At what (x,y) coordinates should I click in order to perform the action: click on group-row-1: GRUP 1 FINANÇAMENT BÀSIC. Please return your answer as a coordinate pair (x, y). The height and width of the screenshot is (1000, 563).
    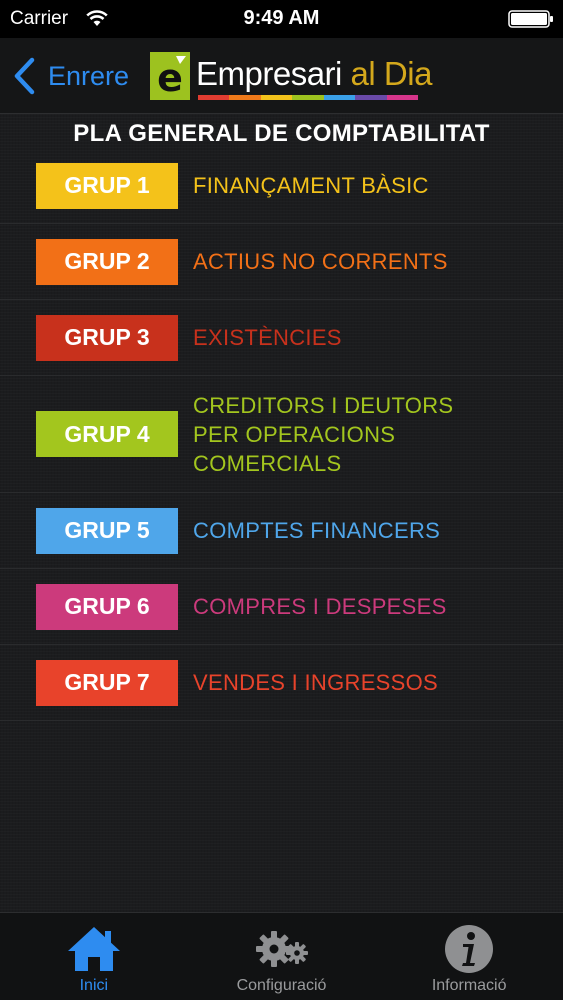
    Looking at the image, I should click on (281, 186).